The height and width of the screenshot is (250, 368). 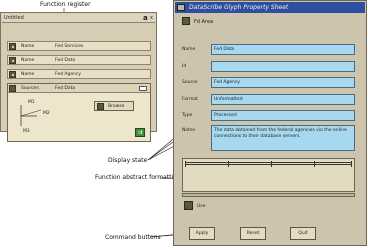 I want to click on quit-button: Quit, so click(x=303, y=233).